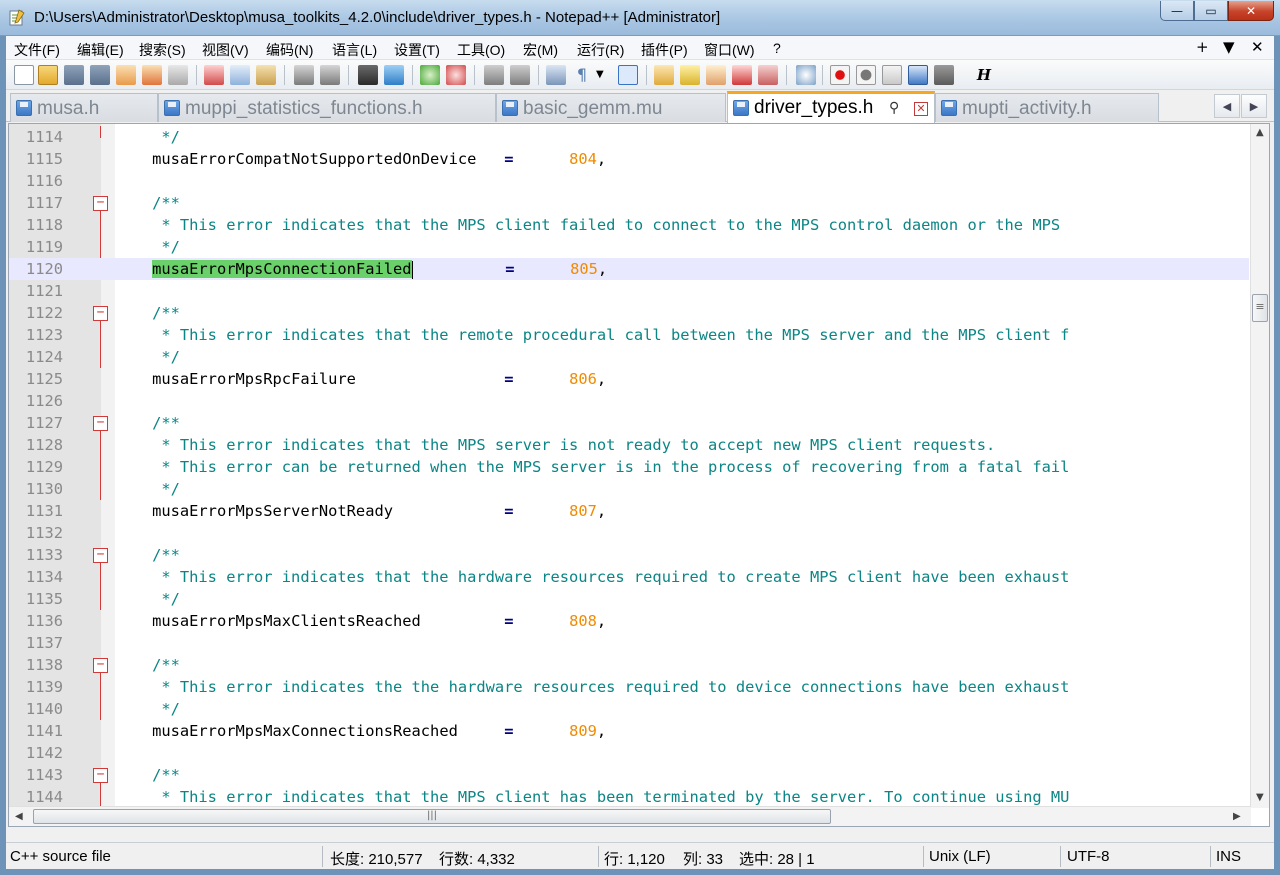  I want to click on code-line: 1131 musaErrorMpsServerNotReady = 807,, so click(629, 511).